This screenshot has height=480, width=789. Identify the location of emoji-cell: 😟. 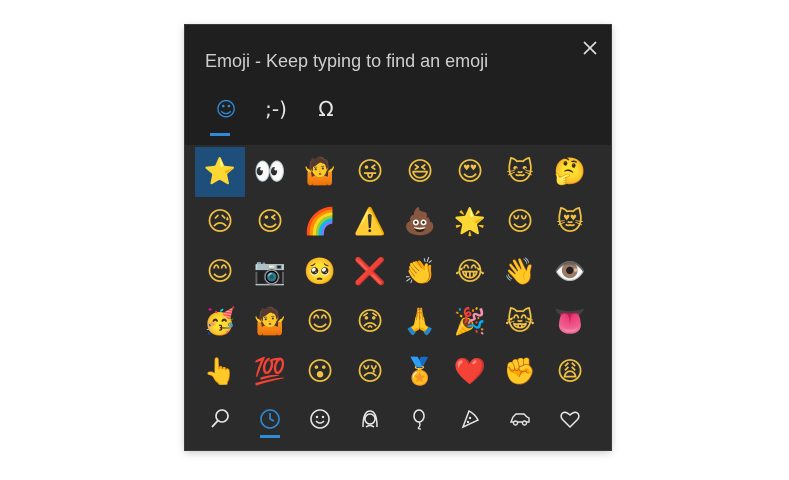
(370, 322).